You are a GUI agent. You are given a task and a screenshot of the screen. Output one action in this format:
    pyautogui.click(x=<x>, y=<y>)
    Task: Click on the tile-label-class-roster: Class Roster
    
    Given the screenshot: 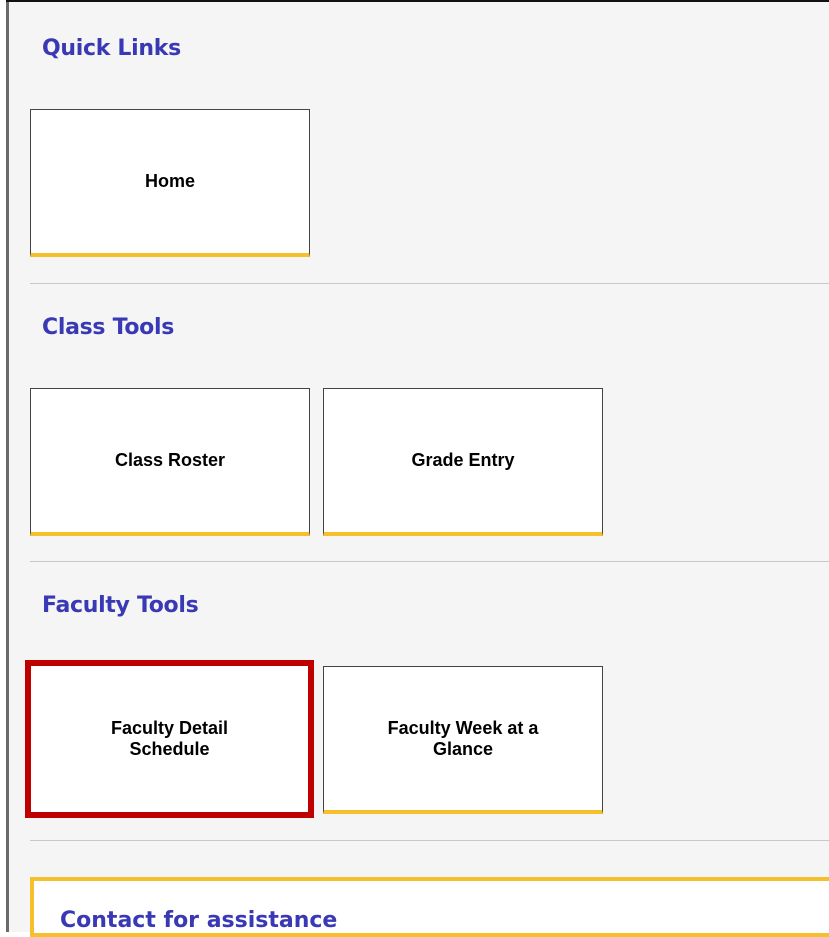 What is the action you would take?
    pyautogui.click(x=170, y=460)
    